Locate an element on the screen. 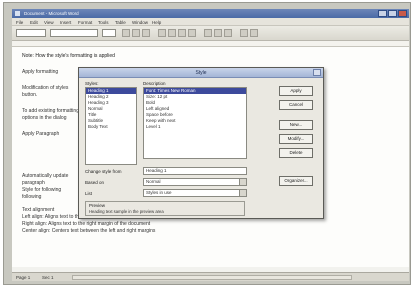 This screenshot has height=291, width=415. dialog-close-icon is located at coordinates (317, 72).